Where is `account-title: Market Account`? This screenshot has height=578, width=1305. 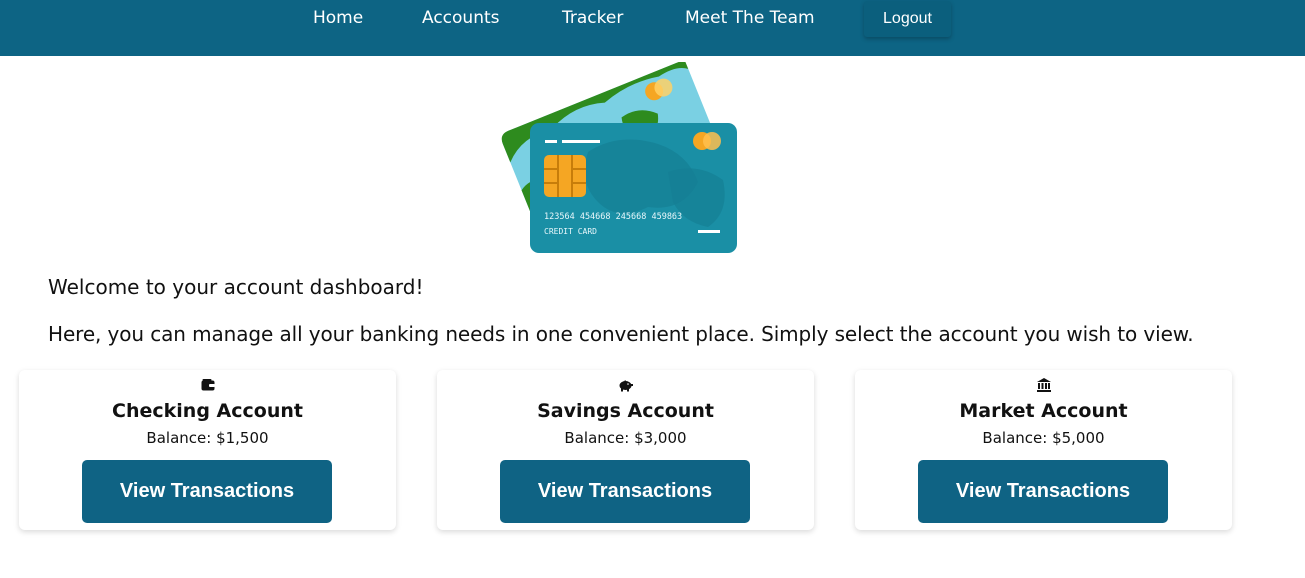 account-title: Market Account is located at coordinates (1043, 411).